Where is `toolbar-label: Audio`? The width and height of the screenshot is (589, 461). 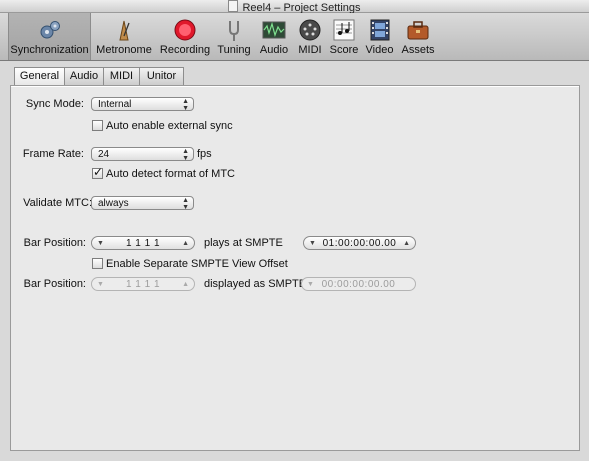 toolbar-label: Audio is located at coordinates (274, 50).